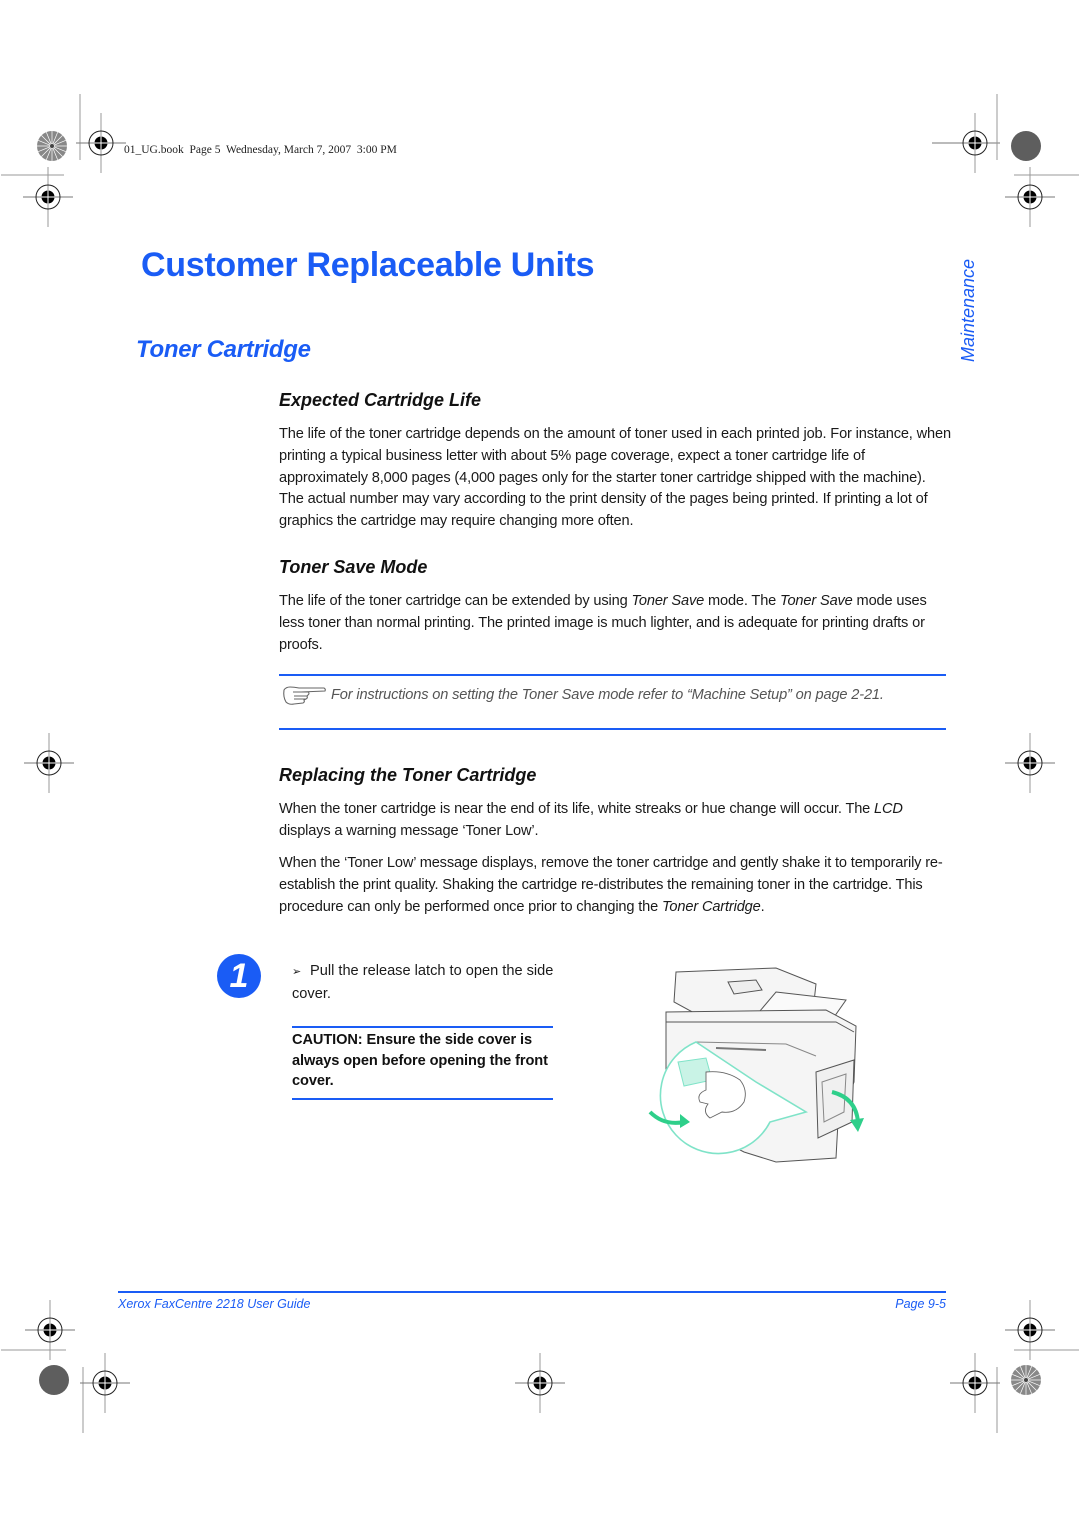 The height and width of the screenshot is (1527, 1080). What do you see at coordinates (612, 675) in the screenshot?
I see `note-top-rule` at bounding box center [612, 675].